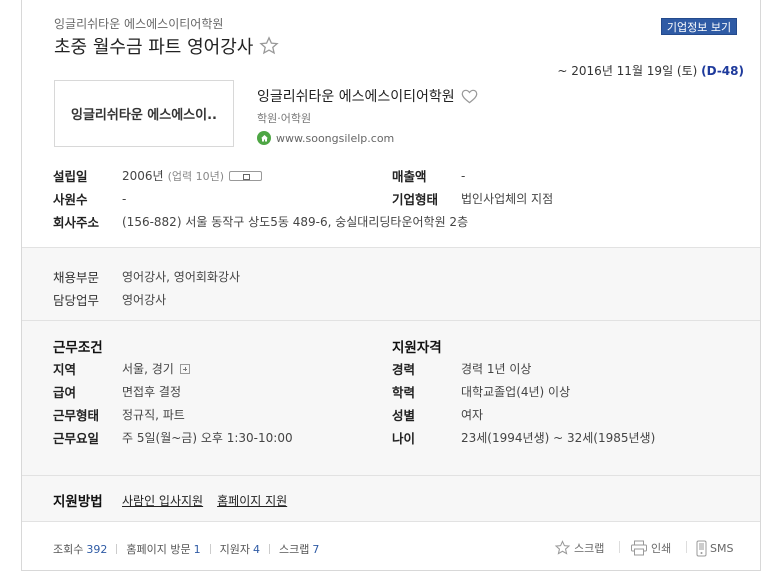  Describe the element at coordinates (284, 118) in the screenshot. I see `company-category: 학원·어학원` at that location.